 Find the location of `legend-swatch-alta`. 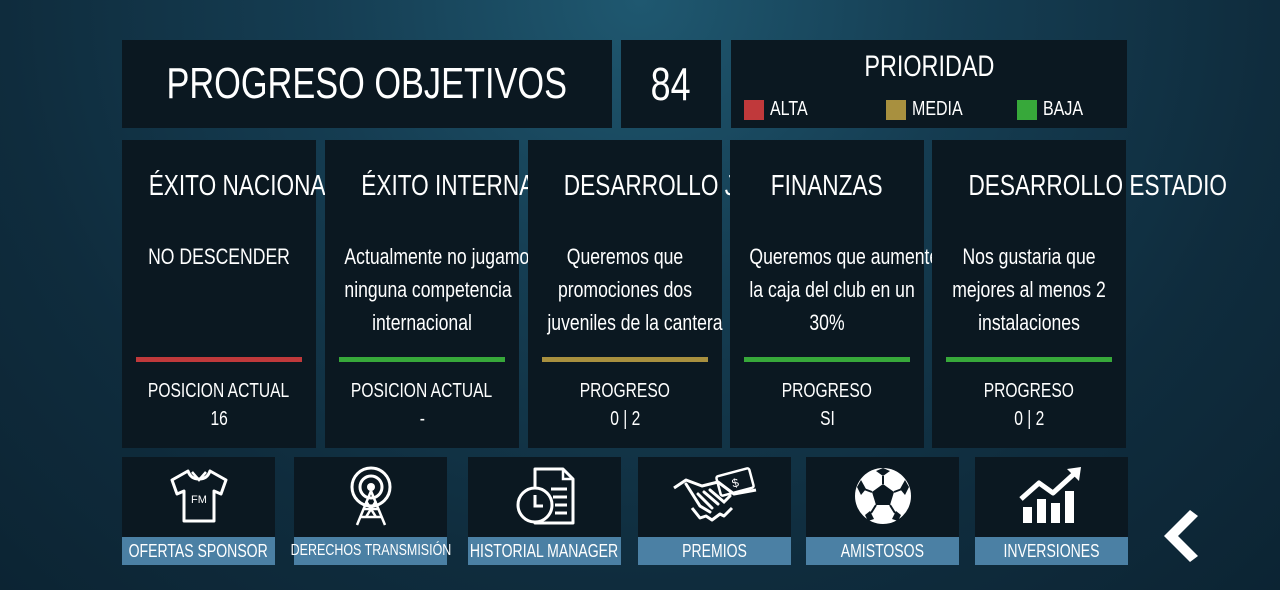

legend-swatch-alta is located at coordinates (754, 109).